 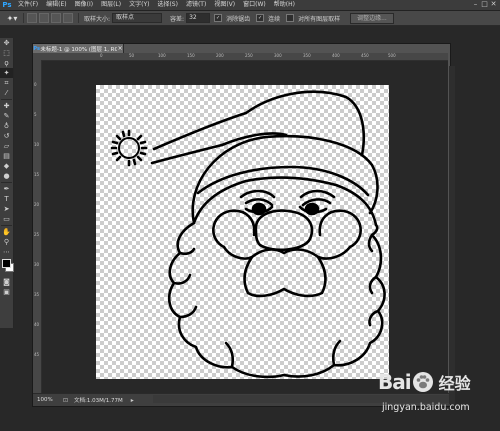 What do you see at coordinates (68, 18) in the screenshot?
I see `intersect-selection-icon` at bounding box center [68, 18].